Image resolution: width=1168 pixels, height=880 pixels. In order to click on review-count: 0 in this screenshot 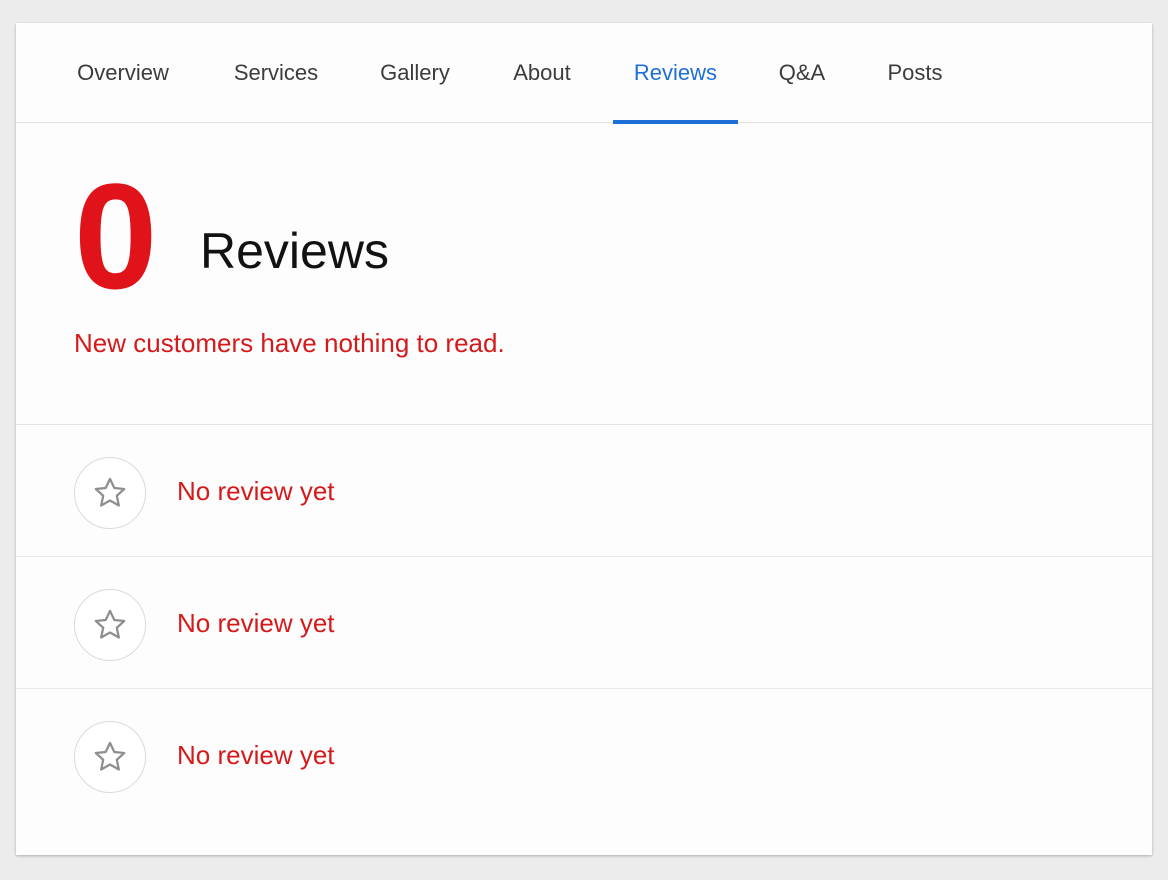, I will do `click(115, 236)`.